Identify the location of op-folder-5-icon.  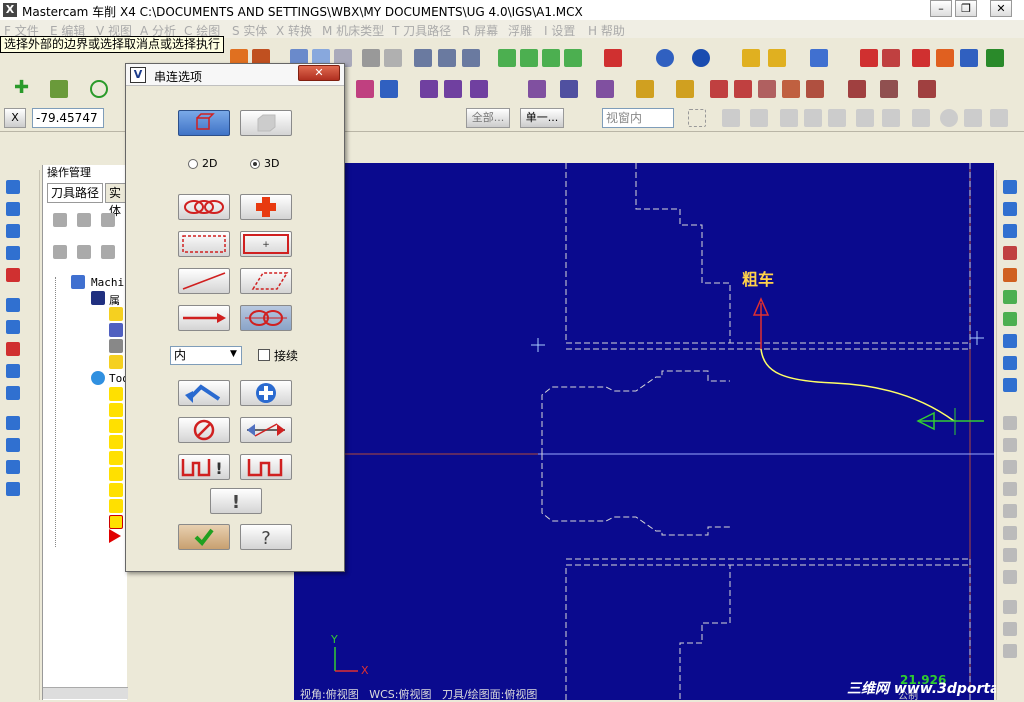
(116, 458).